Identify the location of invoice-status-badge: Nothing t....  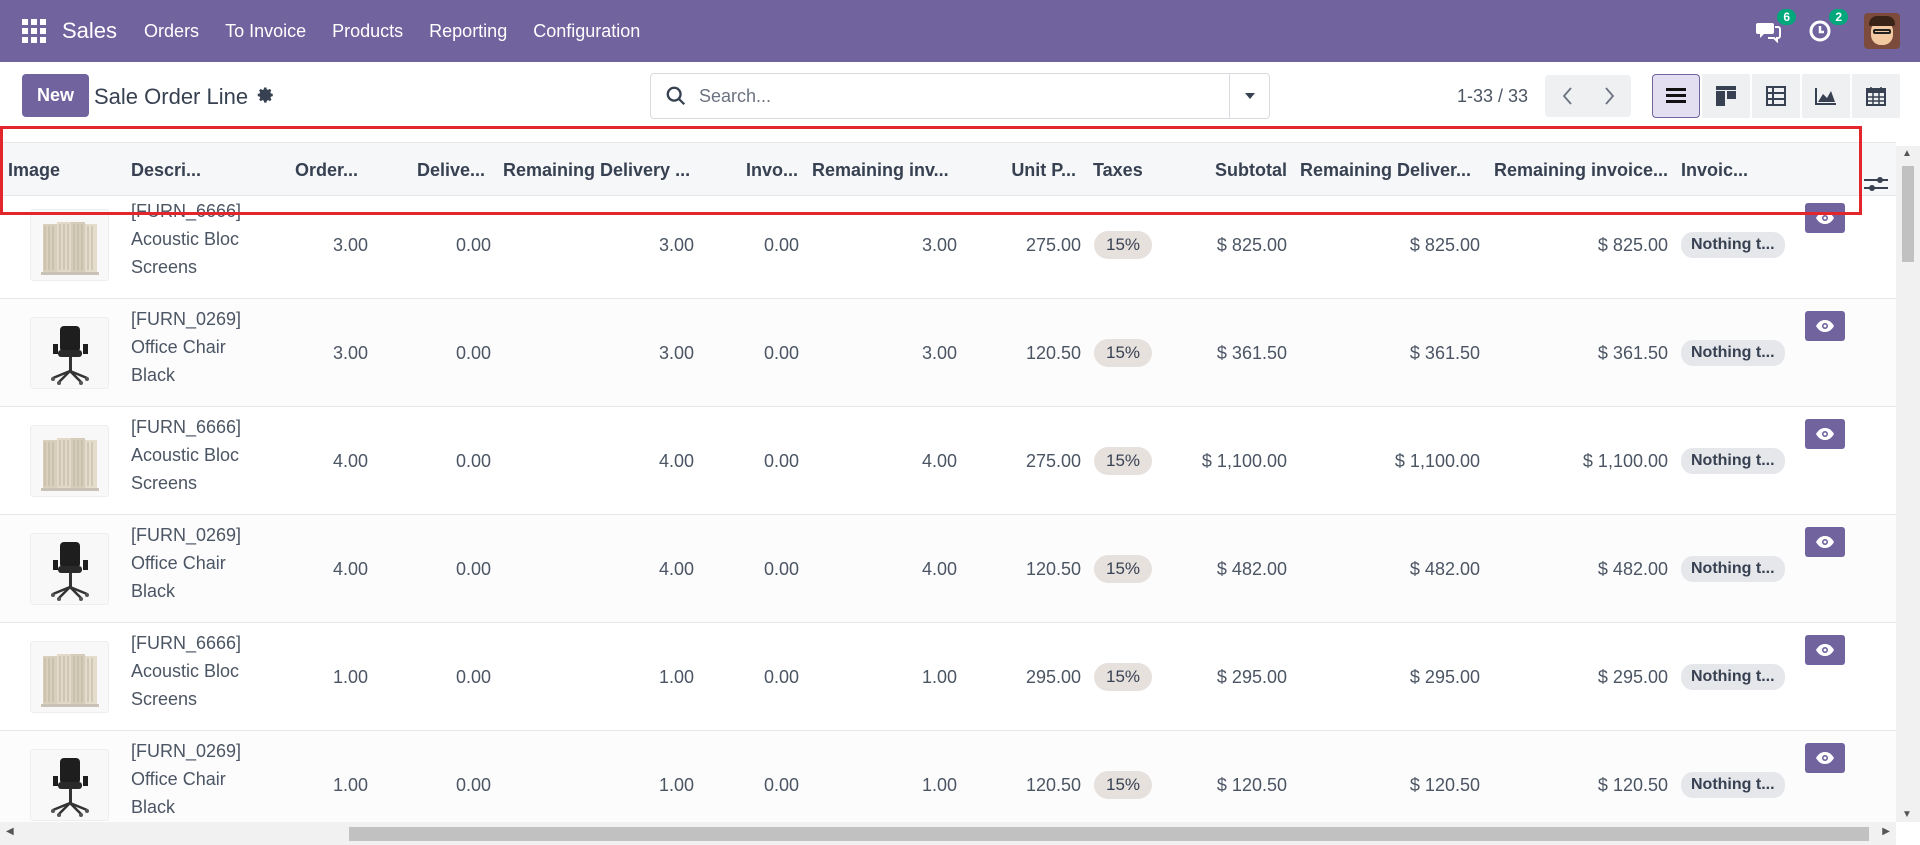
(1733, 461).